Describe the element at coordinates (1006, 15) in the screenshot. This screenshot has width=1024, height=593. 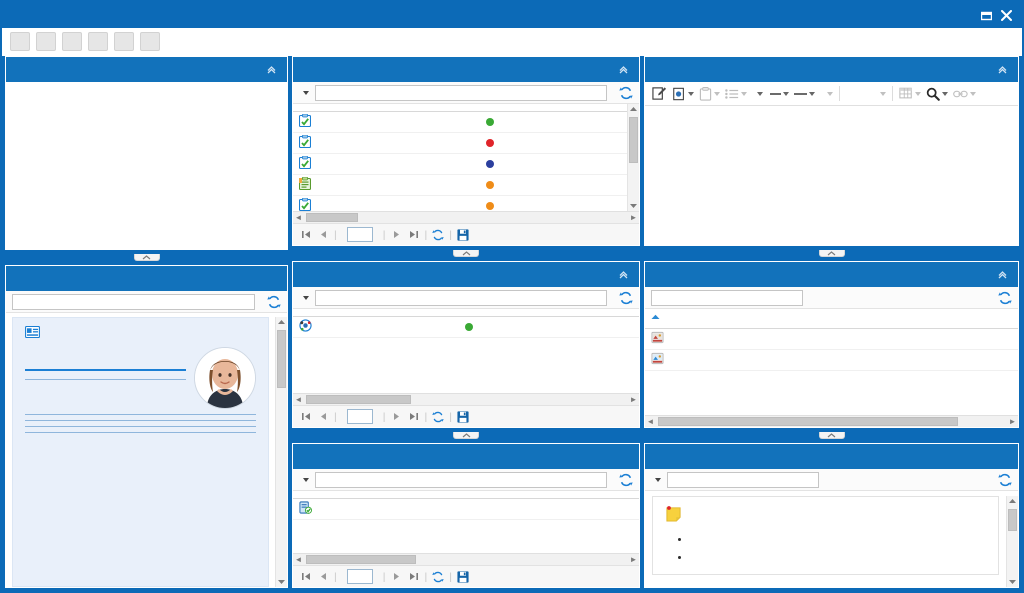
I see `close-icon` at that location.